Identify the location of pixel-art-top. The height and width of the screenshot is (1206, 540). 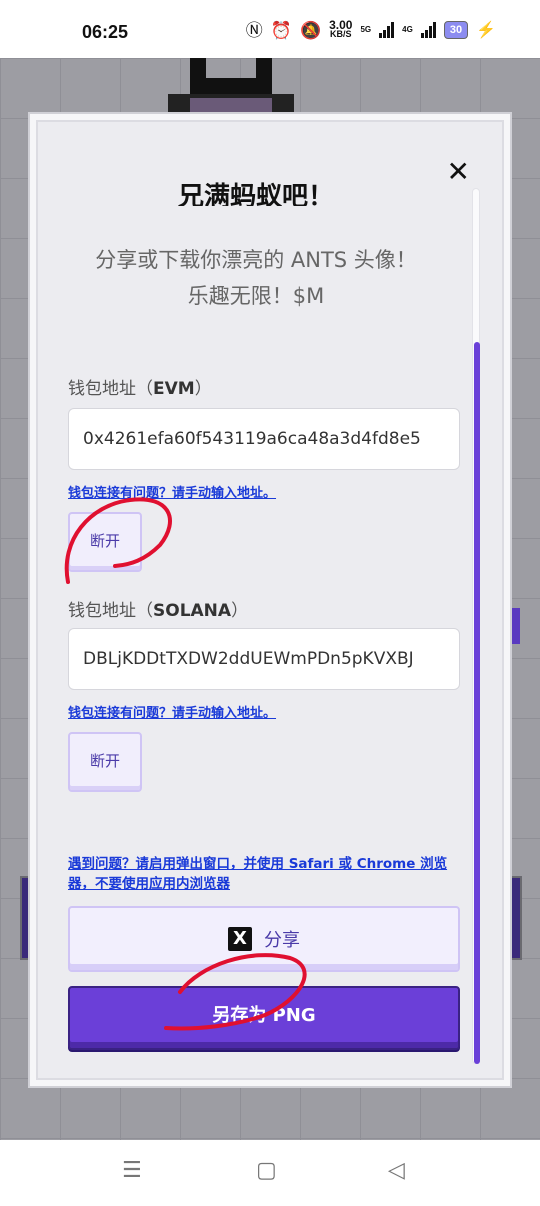
(231, 86).